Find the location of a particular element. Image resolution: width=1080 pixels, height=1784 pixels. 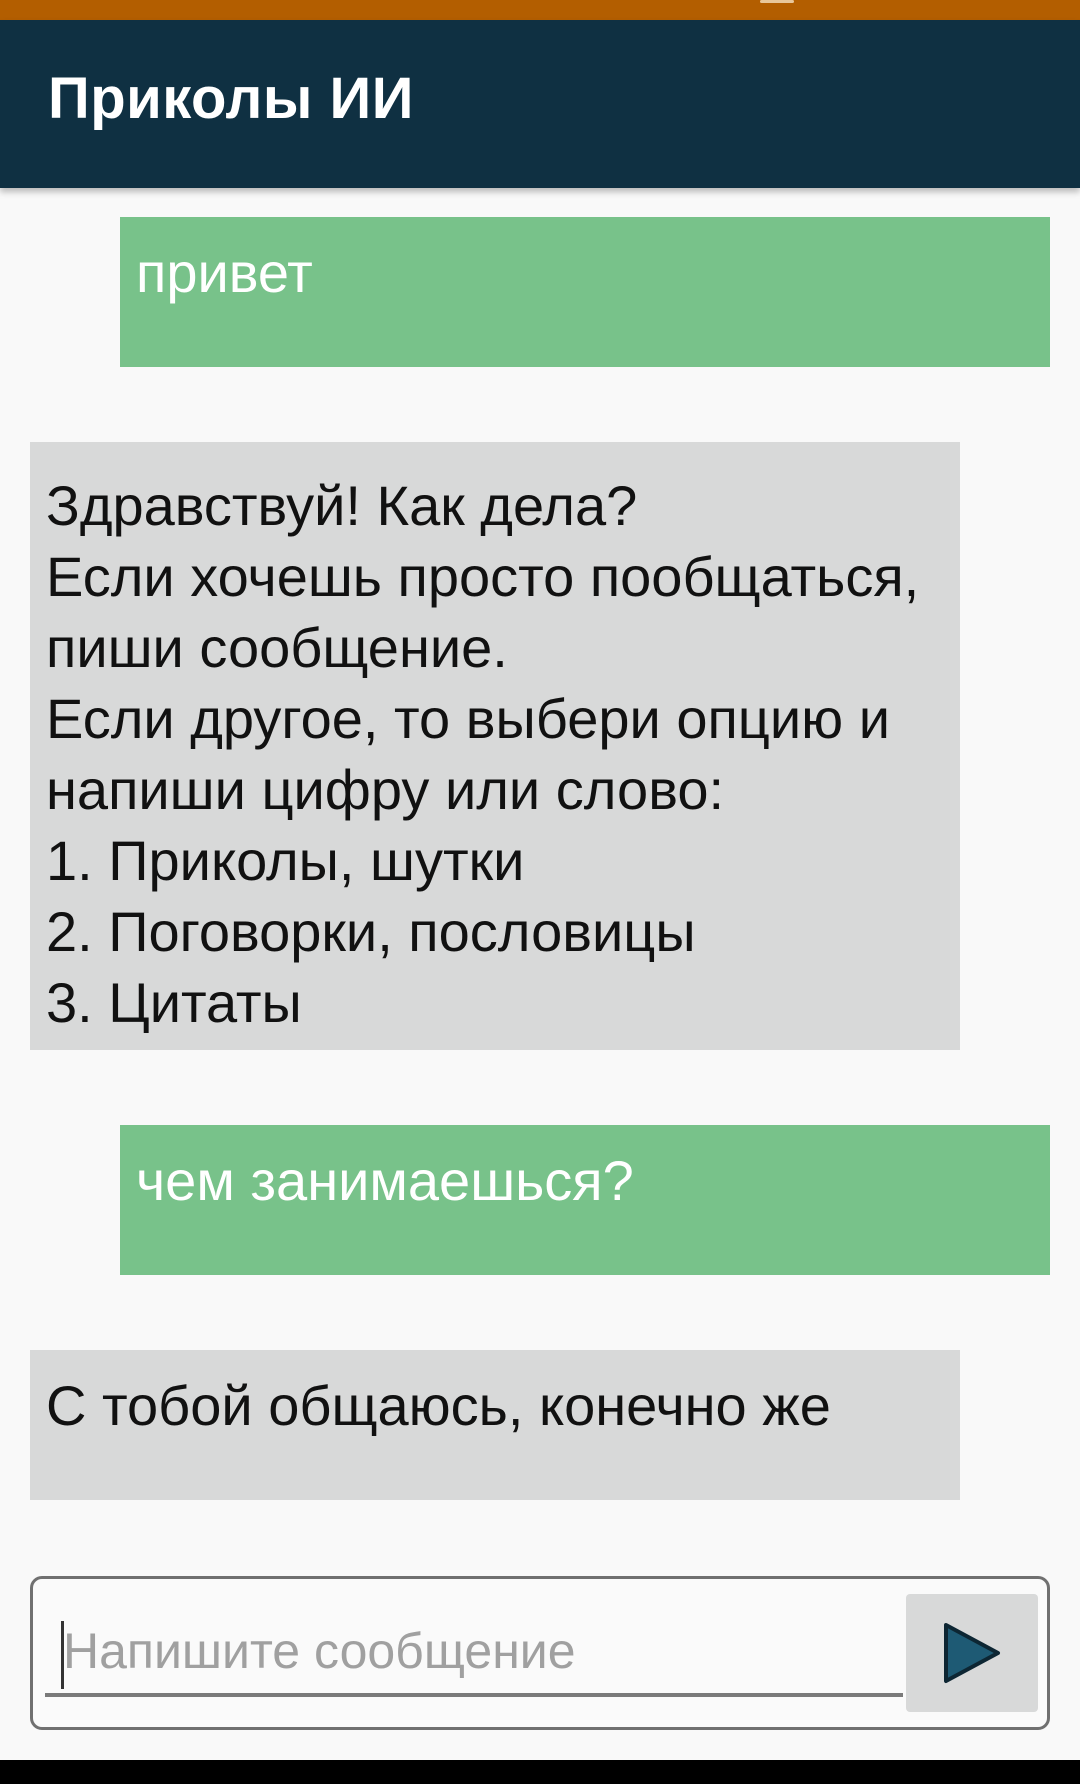

navigation-bar is located at coordinates (540, 1772).